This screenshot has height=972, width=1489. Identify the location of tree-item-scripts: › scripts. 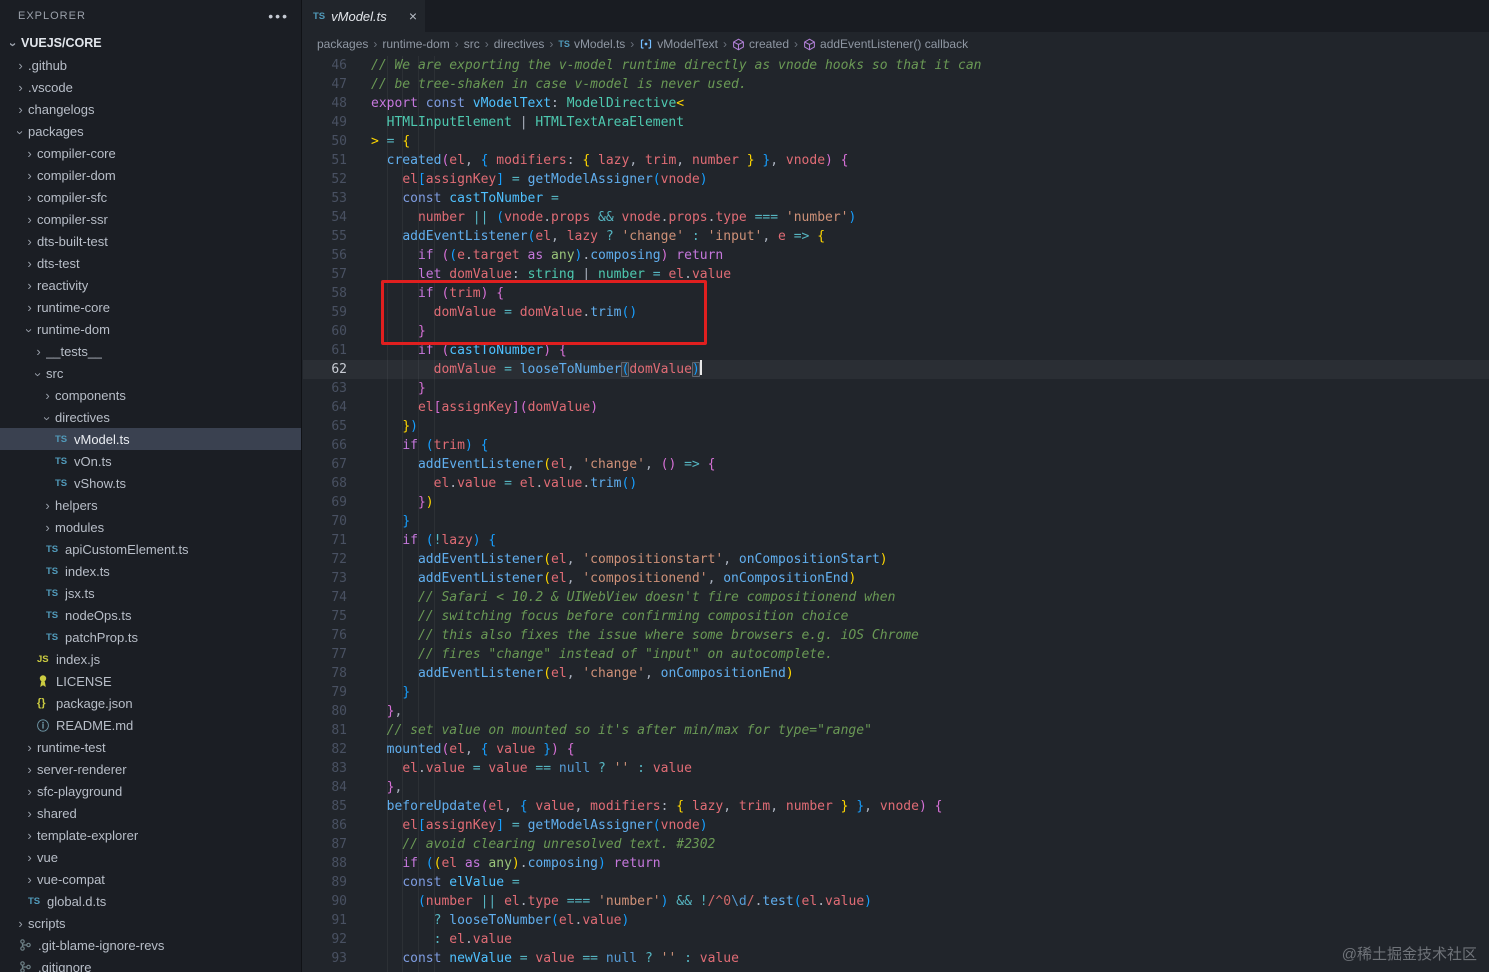
(150, 923).